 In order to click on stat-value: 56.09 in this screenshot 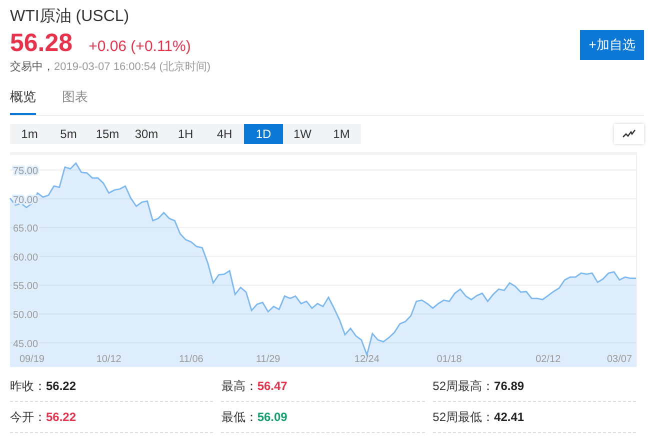, I will do `click(272, 417)`.